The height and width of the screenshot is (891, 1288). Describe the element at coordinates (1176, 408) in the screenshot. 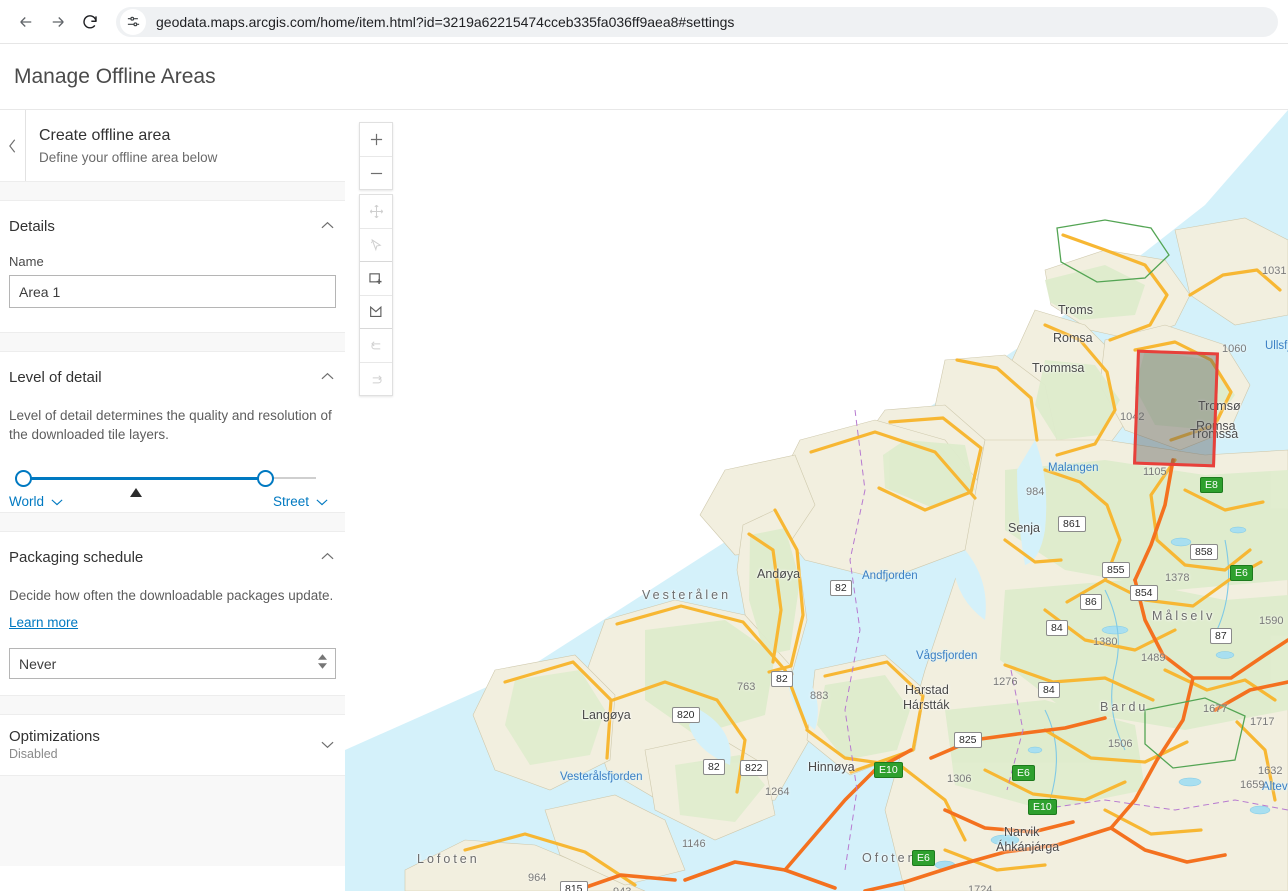

I see `offline-area-selection-rectangle` at that location.